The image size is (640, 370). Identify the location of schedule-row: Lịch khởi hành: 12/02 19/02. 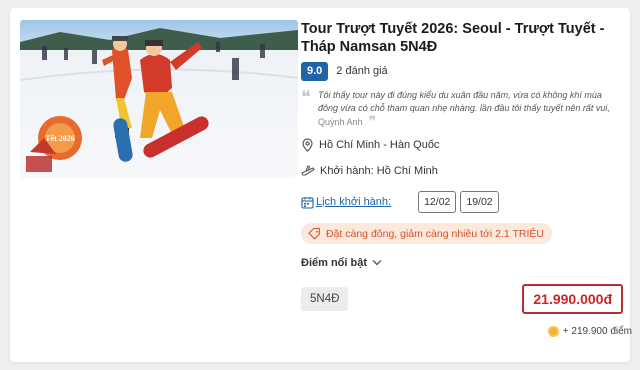
(461, 202).